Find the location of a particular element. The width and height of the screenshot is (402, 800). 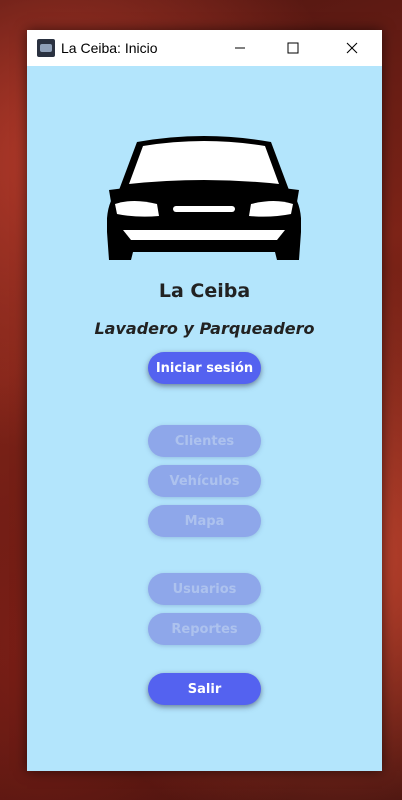

window-title: La Ceiba: Inicio is located at coordinates (109, 48).